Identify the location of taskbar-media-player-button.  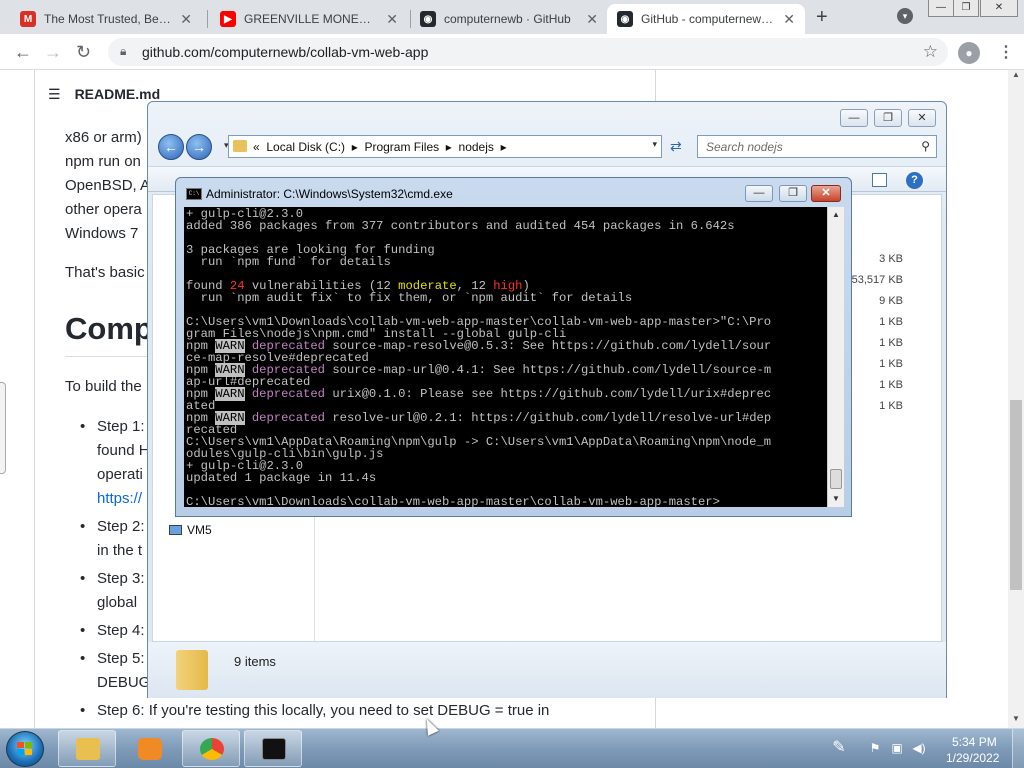
(149, 748).